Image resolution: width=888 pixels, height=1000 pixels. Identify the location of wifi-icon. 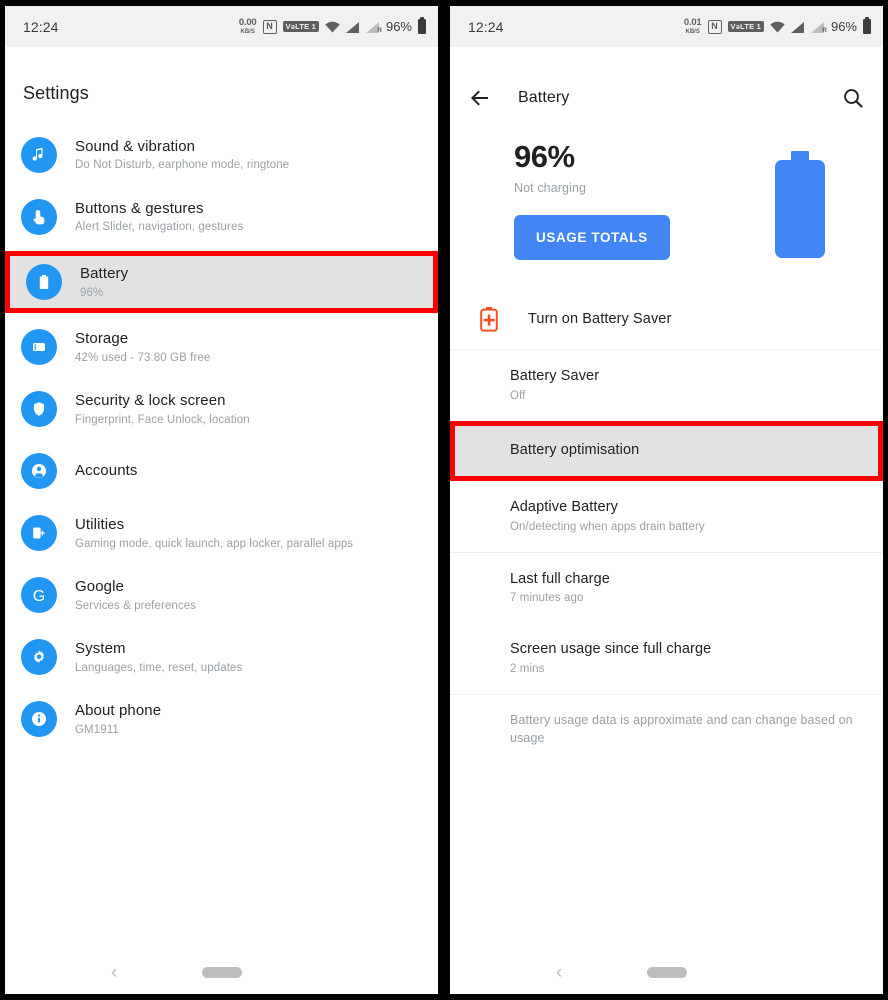
(777, 27).